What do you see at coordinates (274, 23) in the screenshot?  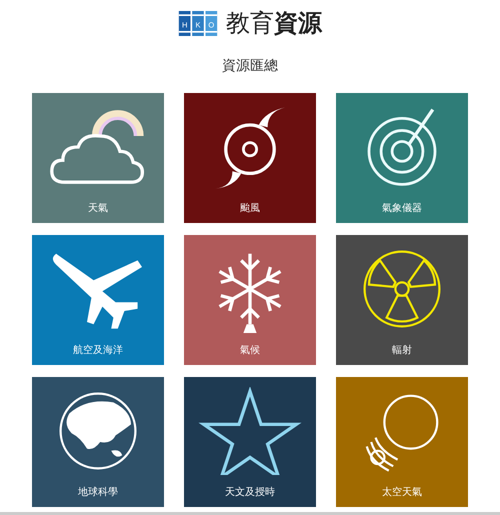 I see `page-title: 教育資源` at bounding box center [274, 23].